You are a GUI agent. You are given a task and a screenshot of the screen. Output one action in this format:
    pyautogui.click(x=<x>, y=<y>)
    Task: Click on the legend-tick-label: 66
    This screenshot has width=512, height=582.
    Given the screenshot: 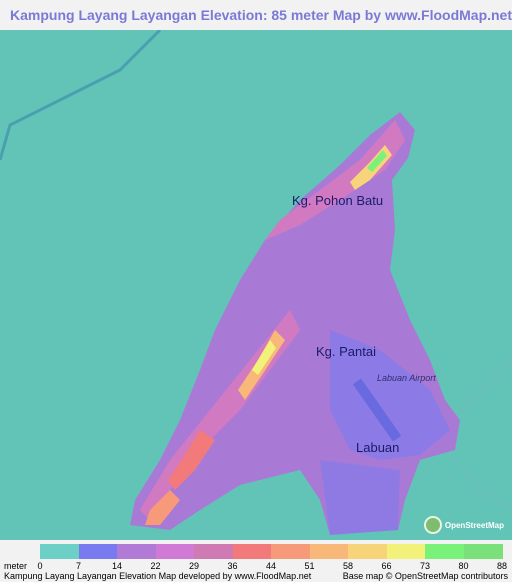 What is the action you would take?
    pyautogui.click(x=386, y=566)
    